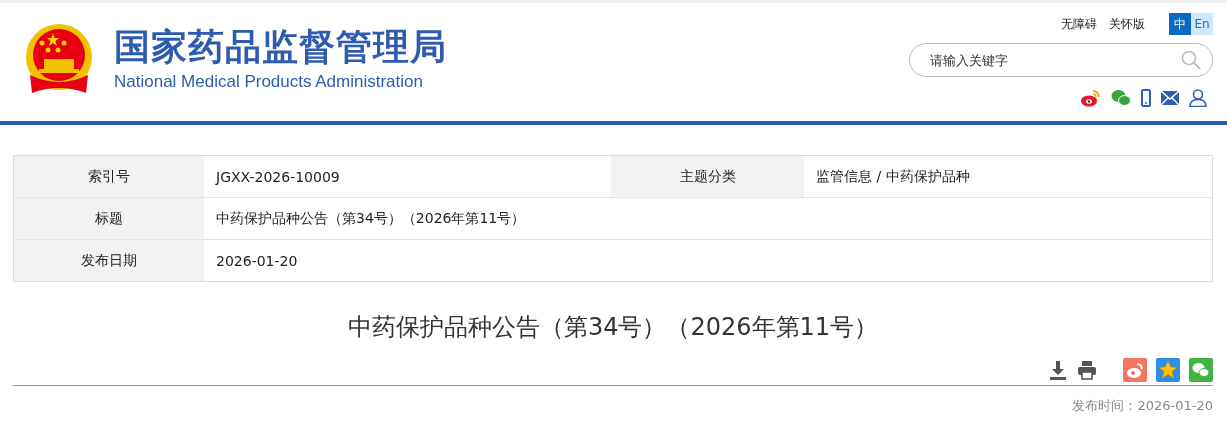 Image resolution: width=1227 pixels, height=429 pixels. I want to click on phone-icon, so click(1146, 98).